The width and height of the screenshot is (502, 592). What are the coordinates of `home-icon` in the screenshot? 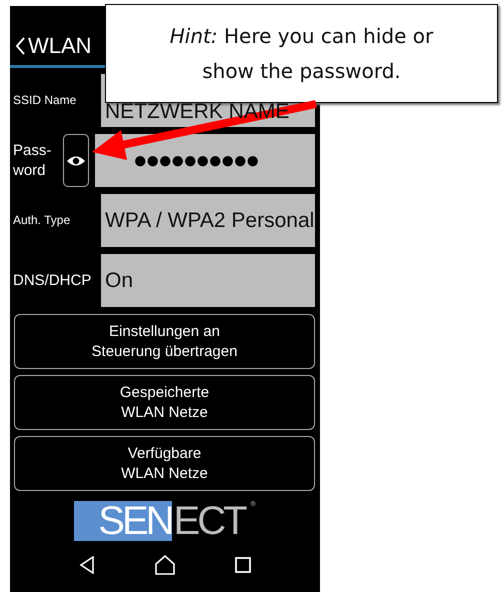 It's located at (165, 565).